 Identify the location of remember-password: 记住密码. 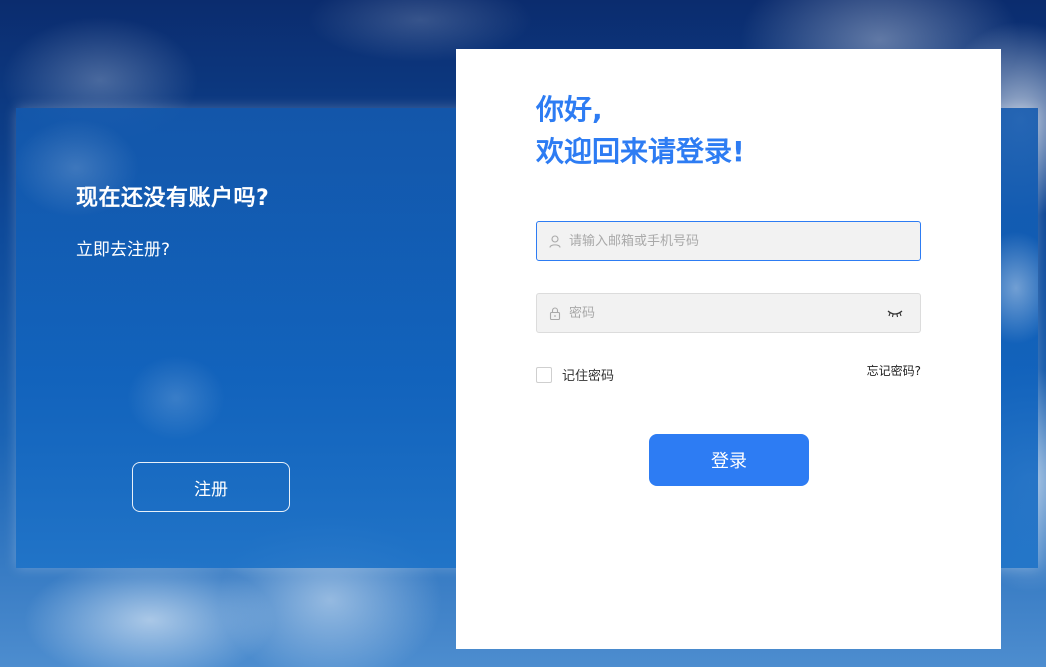
(575, 374).